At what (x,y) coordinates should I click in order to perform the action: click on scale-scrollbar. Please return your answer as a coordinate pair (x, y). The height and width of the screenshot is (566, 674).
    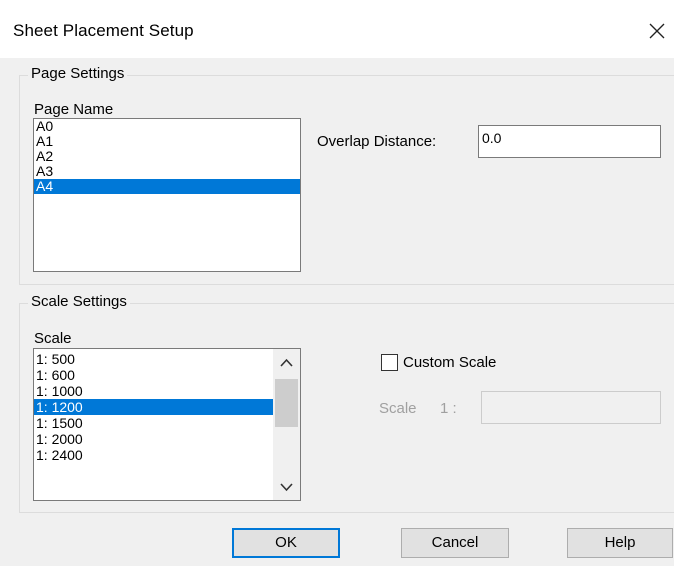
    Looking at the image, I should click on (286, 424).